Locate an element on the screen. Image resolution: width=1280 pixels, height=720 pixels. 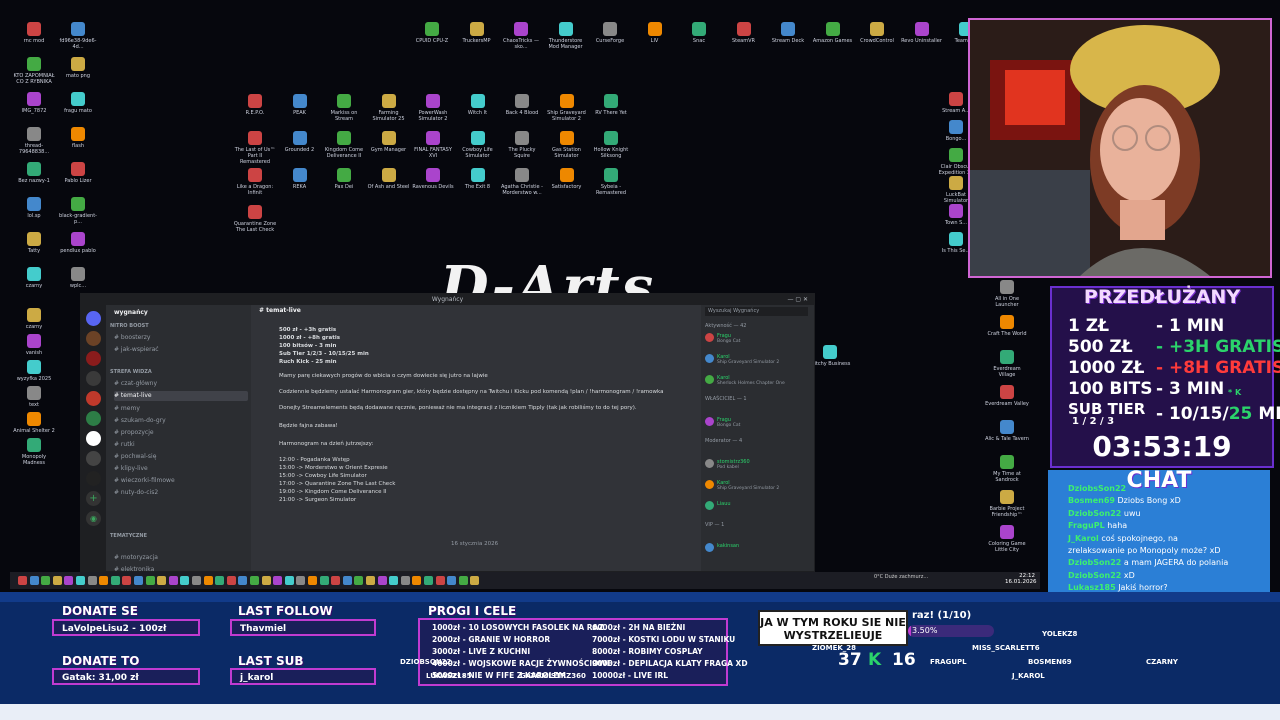
channel-category: STREFA WIDZA is located at coordinates (131, 372).